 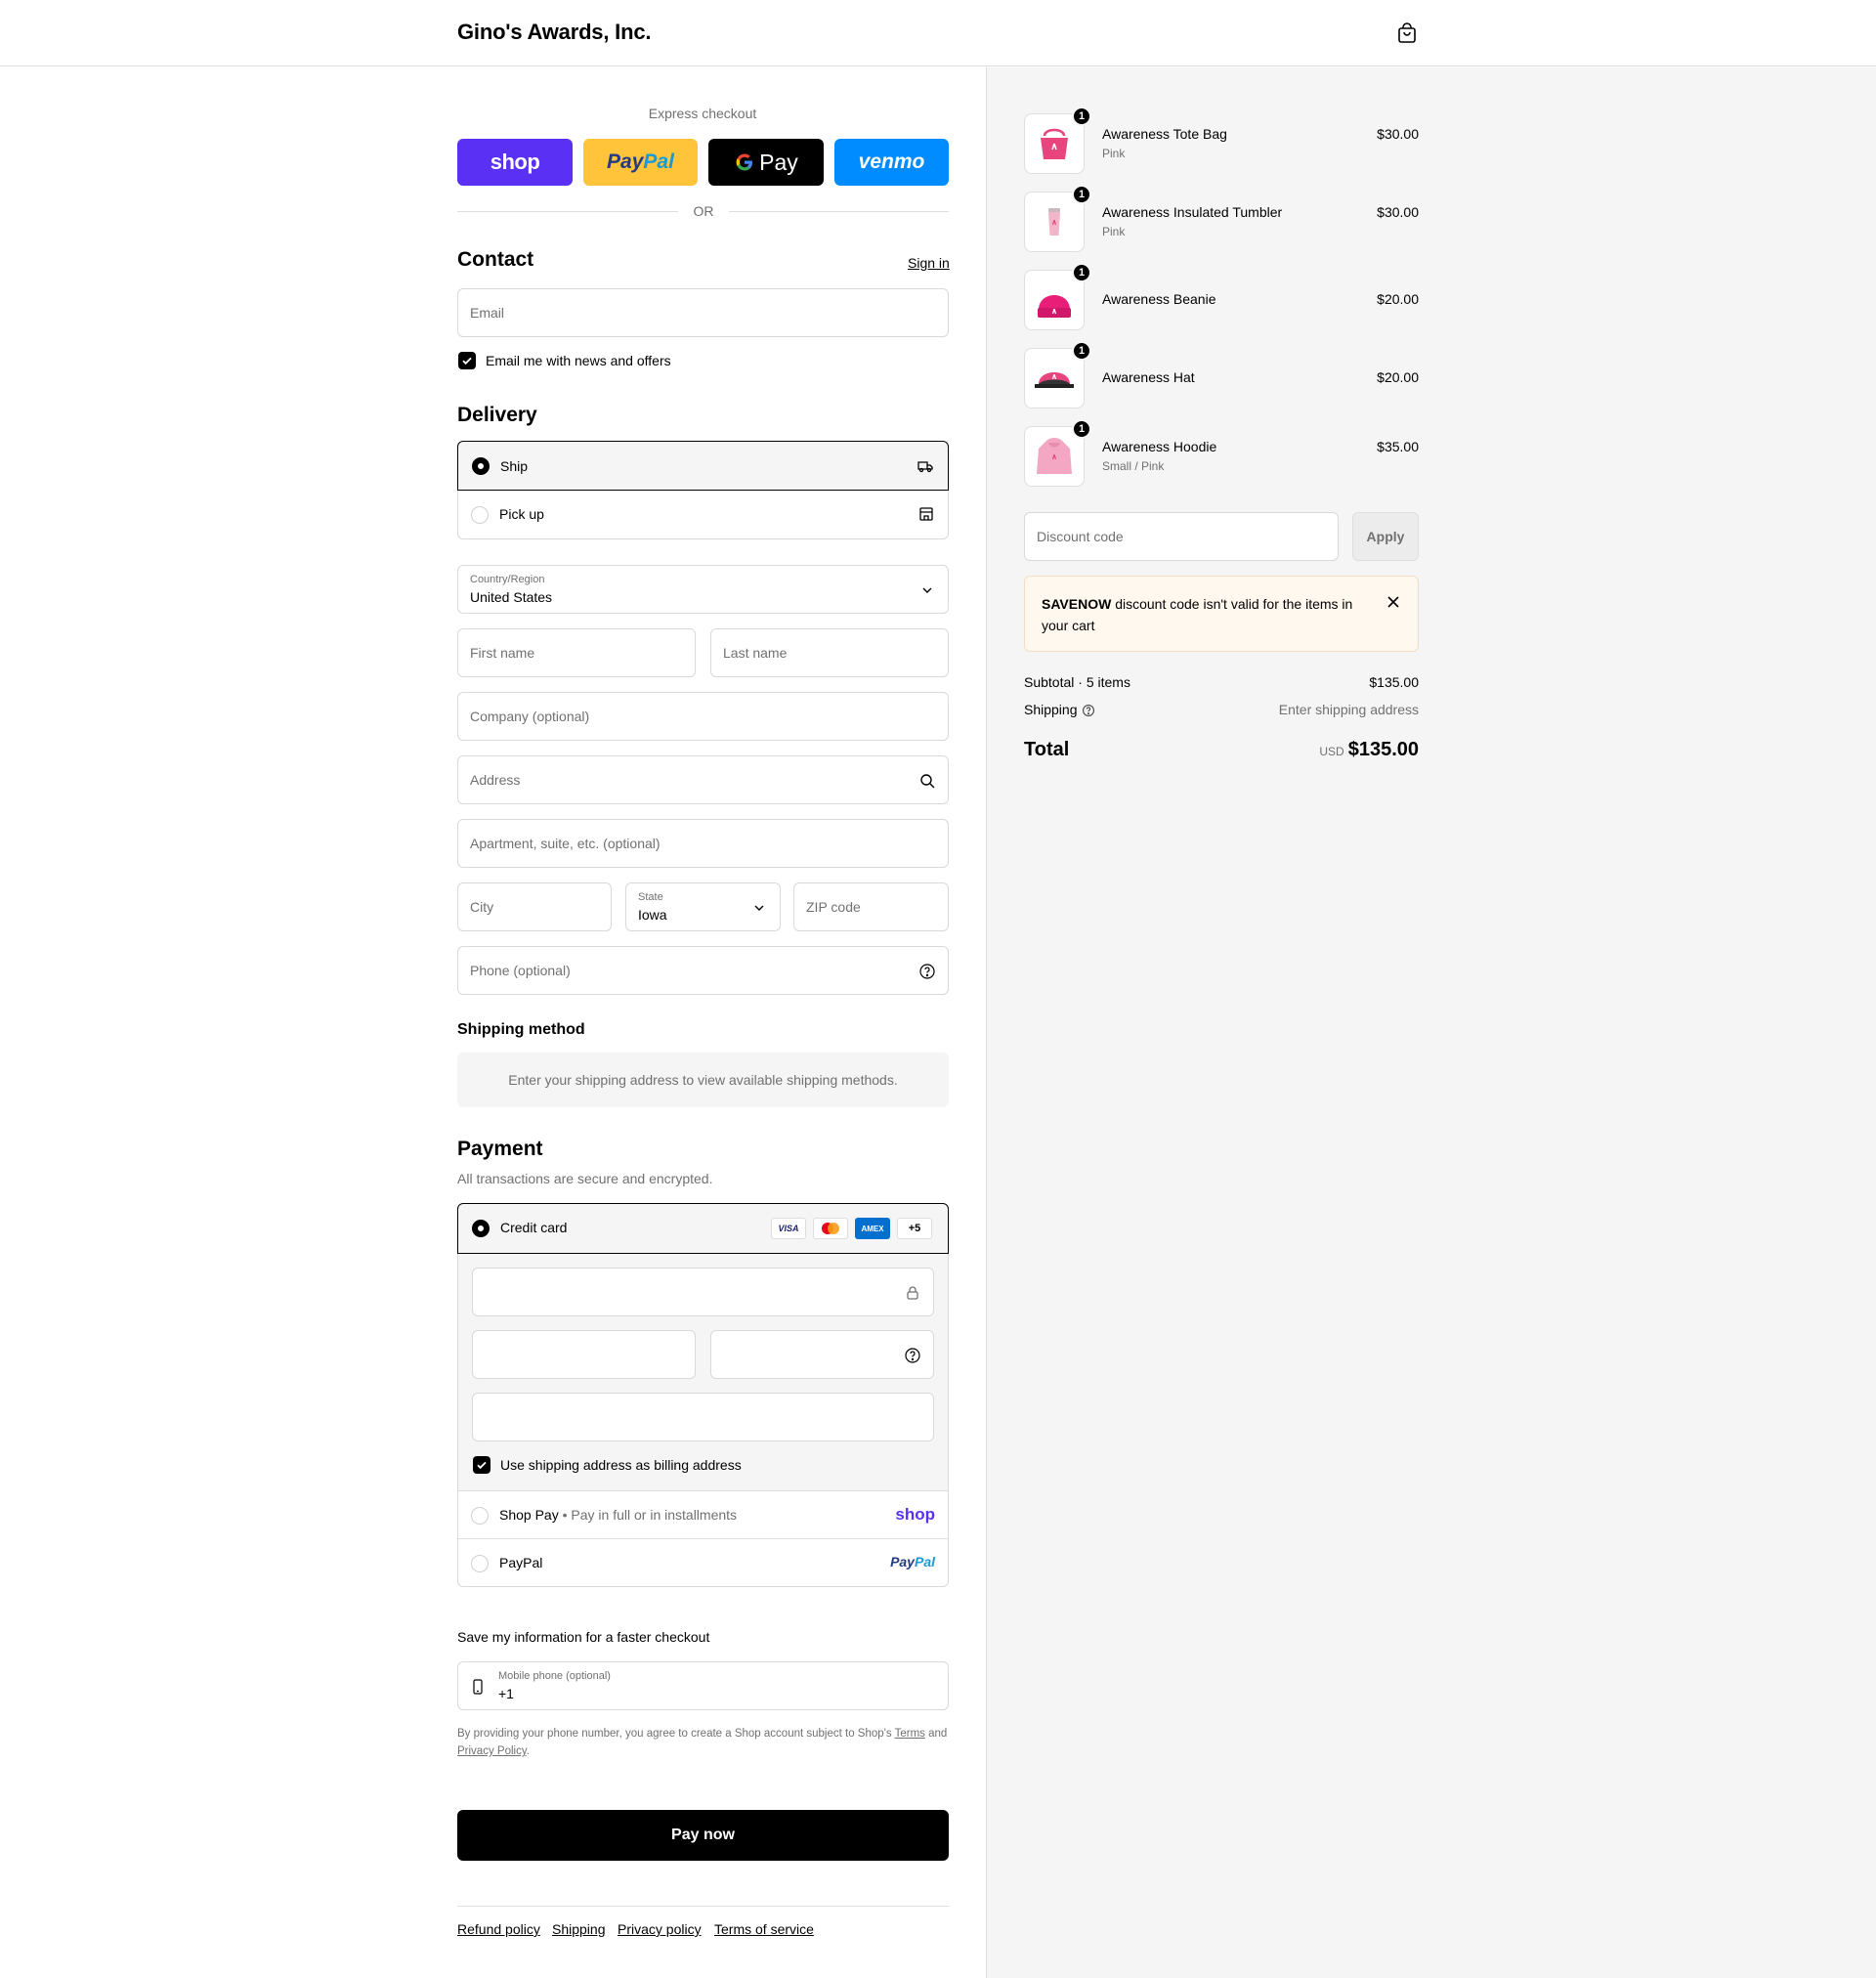 I want to click on discount-error-code: SAVENOW, so click(x=1077, y=604).